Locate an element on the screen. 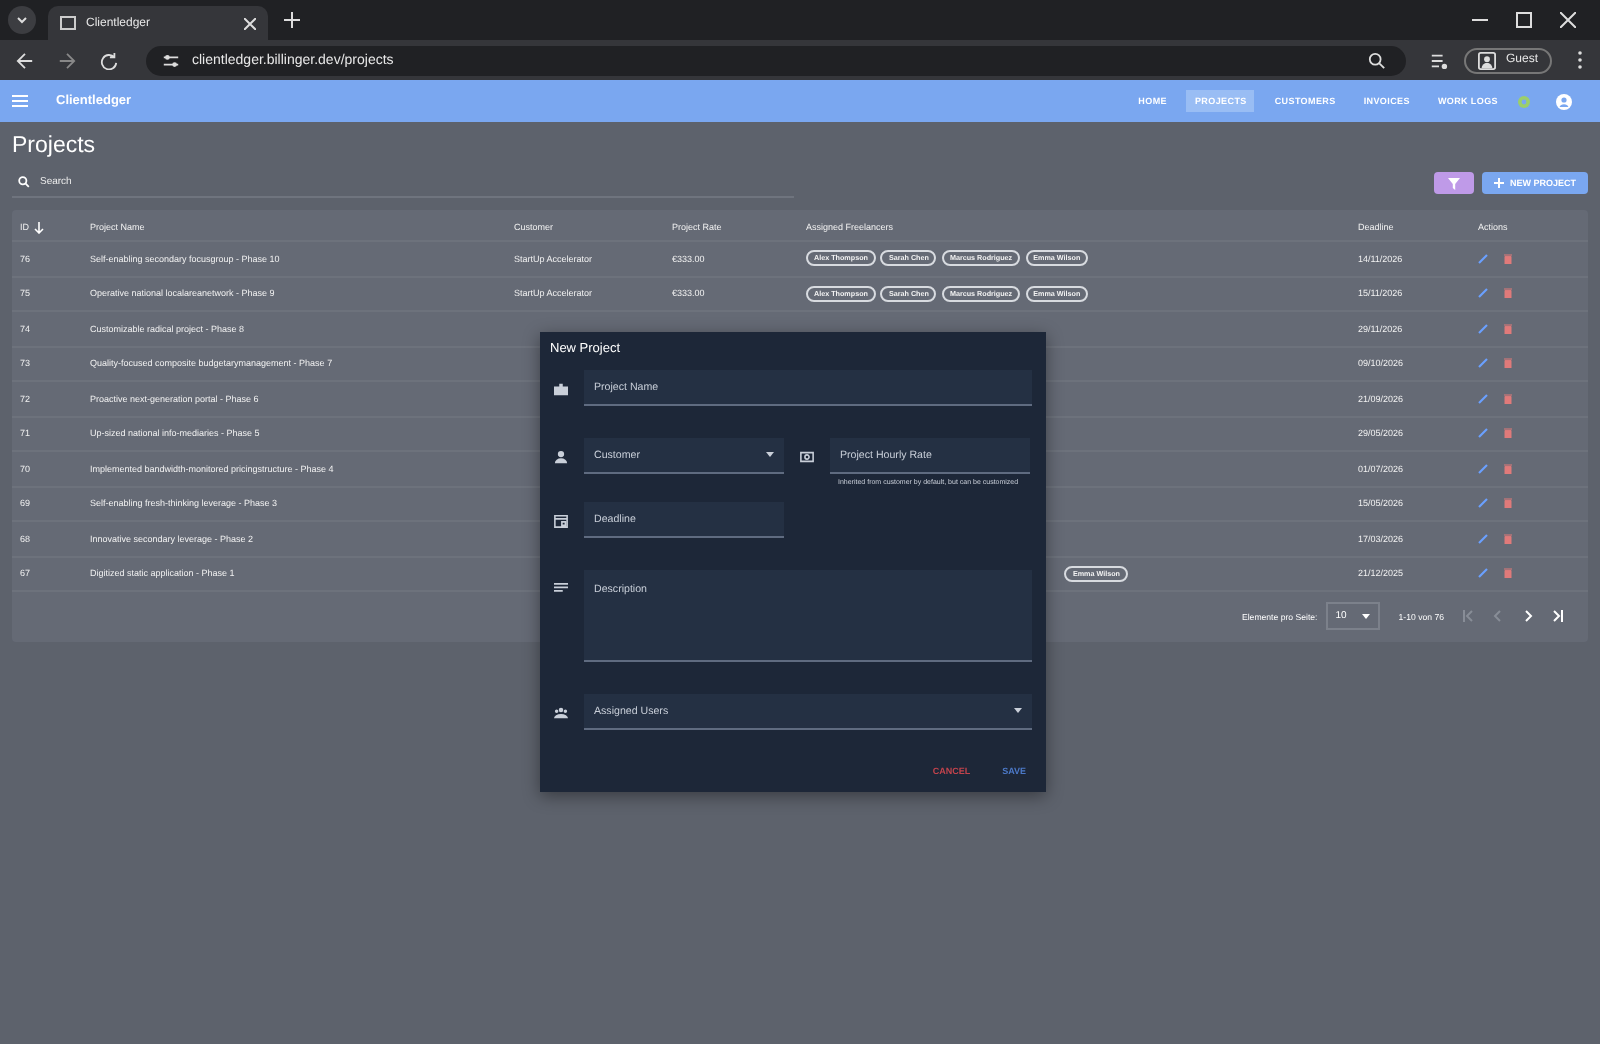 The width and height of the screenshot is (1600, 1044). site-settings-icon is located at coordinates (171, 60).